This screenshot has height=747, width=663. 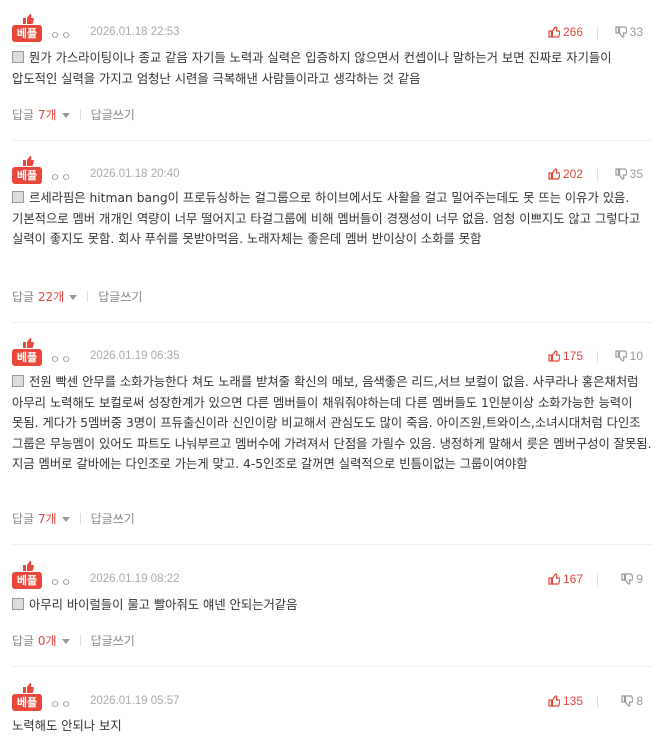 What do you see at coordinates (572, 356) in the screenshot?
I see `upvote-count: 175` at bounding box center [572, 356].